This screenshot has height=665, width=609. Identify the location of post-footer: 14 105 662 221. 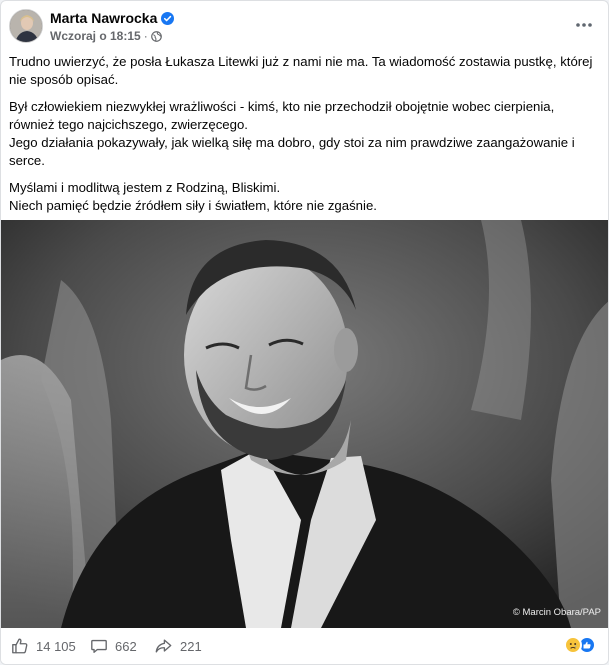
(304, 646).